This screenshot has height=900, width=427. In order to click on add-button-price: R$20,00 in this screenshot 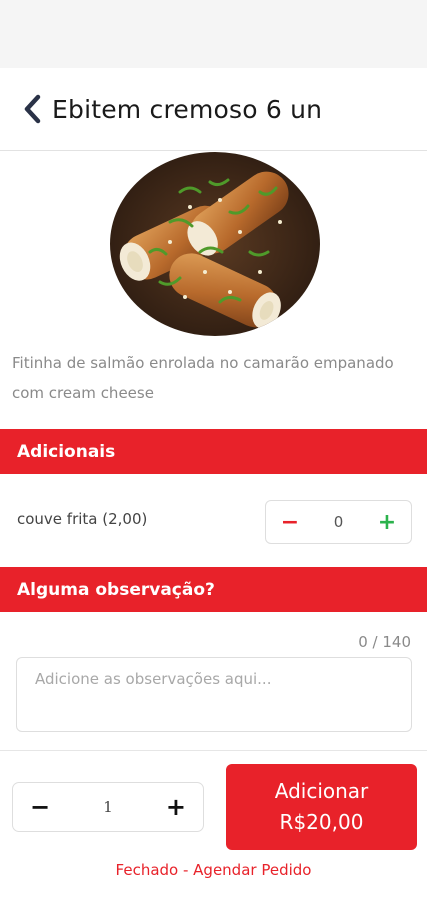, I will do `click(321, 822)`.